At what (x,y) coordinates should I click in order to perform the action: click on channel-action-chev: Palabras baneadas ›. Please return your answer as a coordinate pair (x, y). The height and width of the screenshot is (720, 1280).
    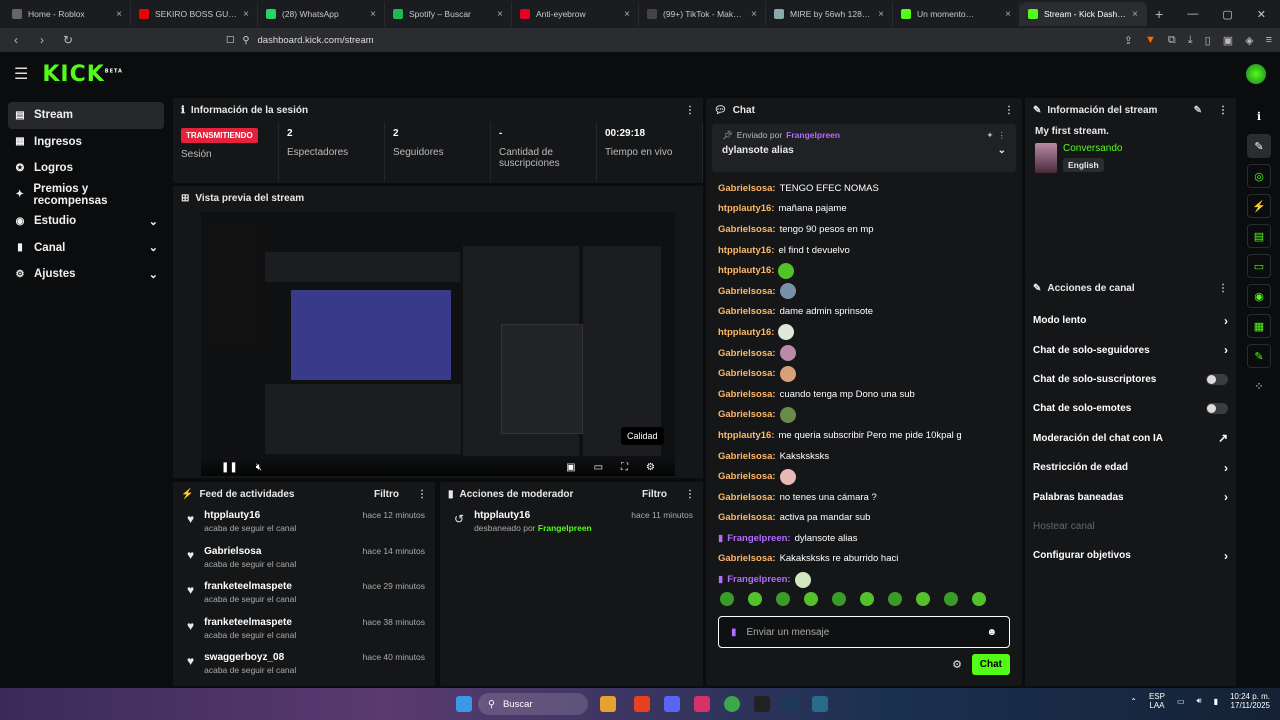
    Looking at the image, I should click on (1130, 496).